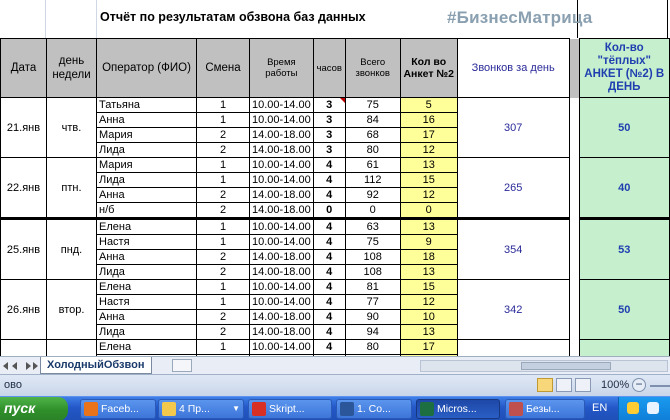 This screenshot has height=420, width=670. I want to click on hours-cell: 0, so click(329, 210).